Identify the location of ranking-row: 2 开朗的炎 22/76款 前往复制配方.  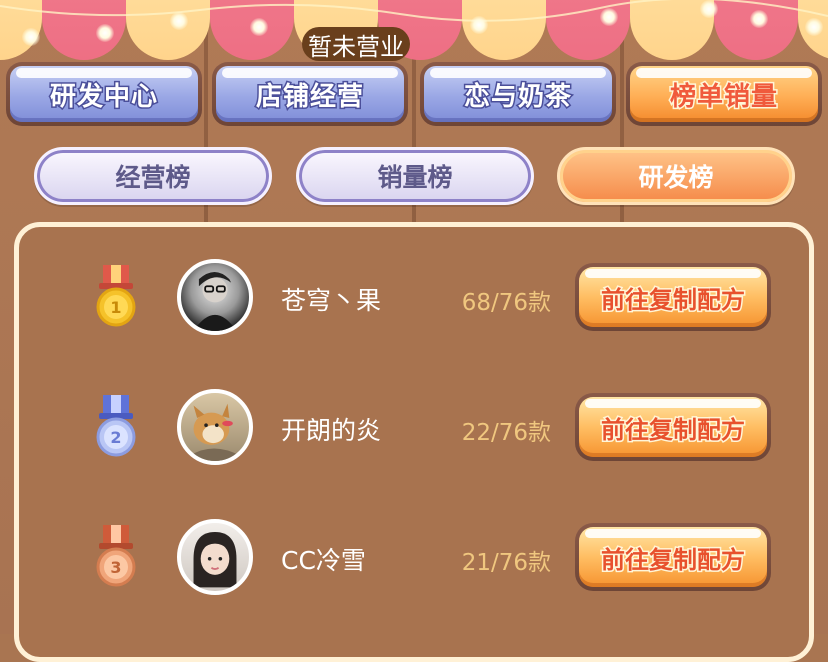
(419, 427).